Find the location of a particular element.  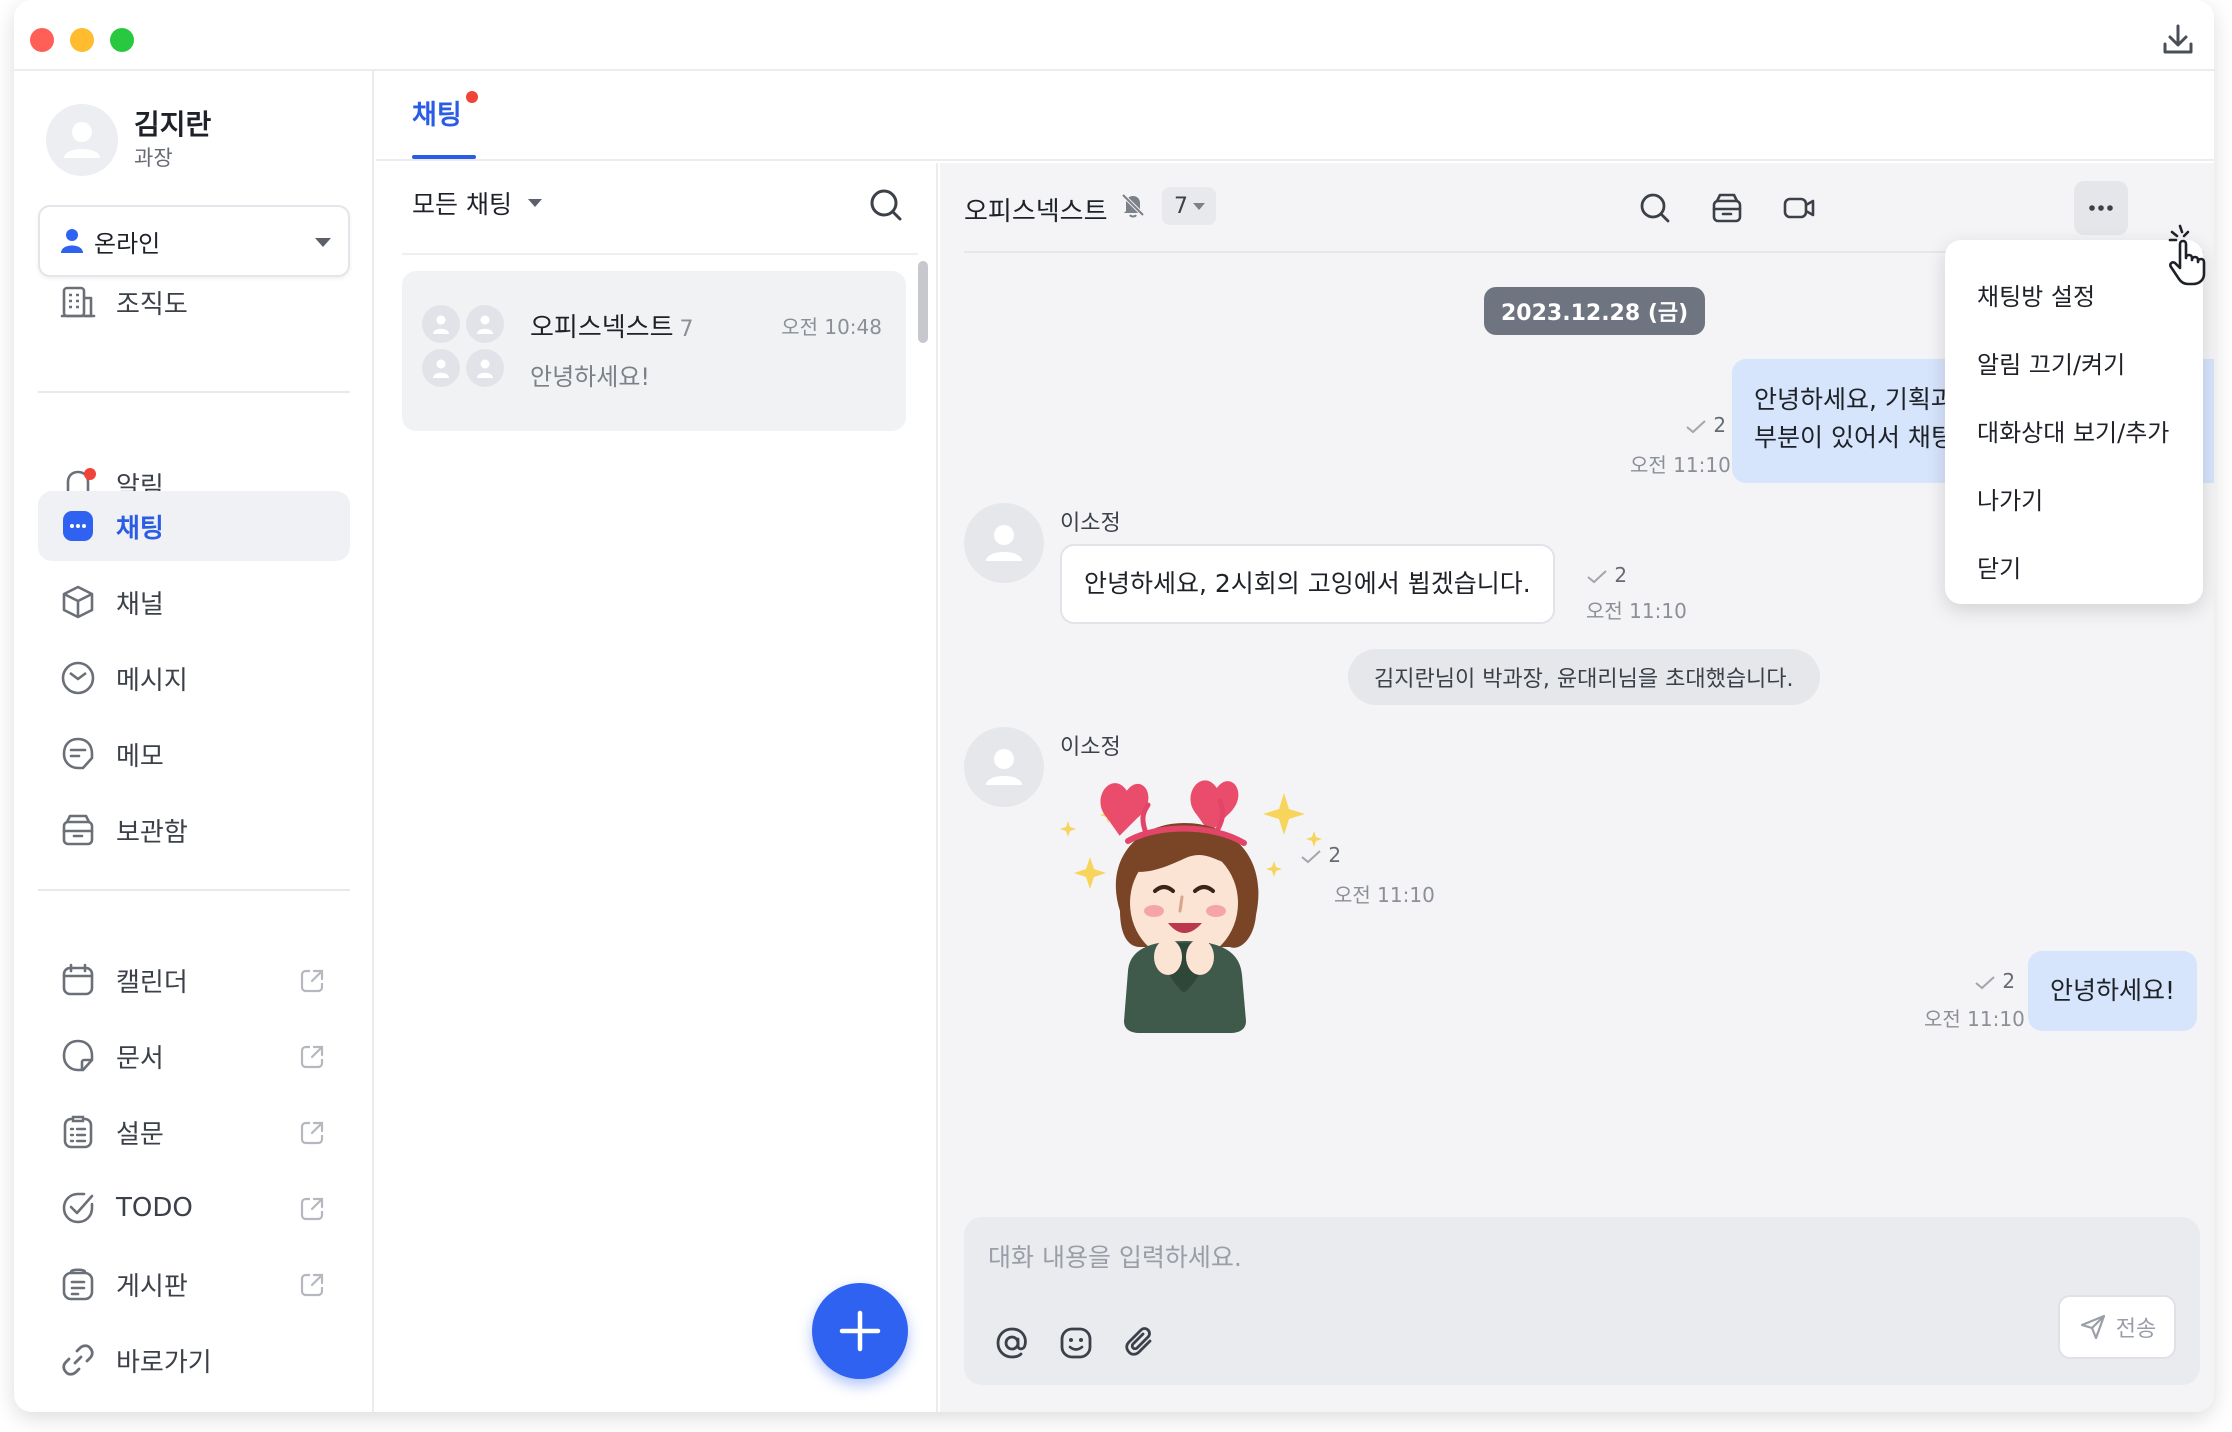

avatar is located at coordinates (82, 140).